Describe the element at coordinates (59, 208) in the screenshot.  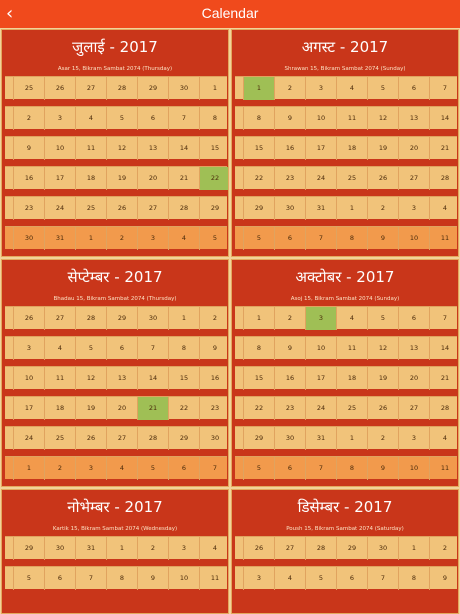
I see `day-cell: 24` at that location.